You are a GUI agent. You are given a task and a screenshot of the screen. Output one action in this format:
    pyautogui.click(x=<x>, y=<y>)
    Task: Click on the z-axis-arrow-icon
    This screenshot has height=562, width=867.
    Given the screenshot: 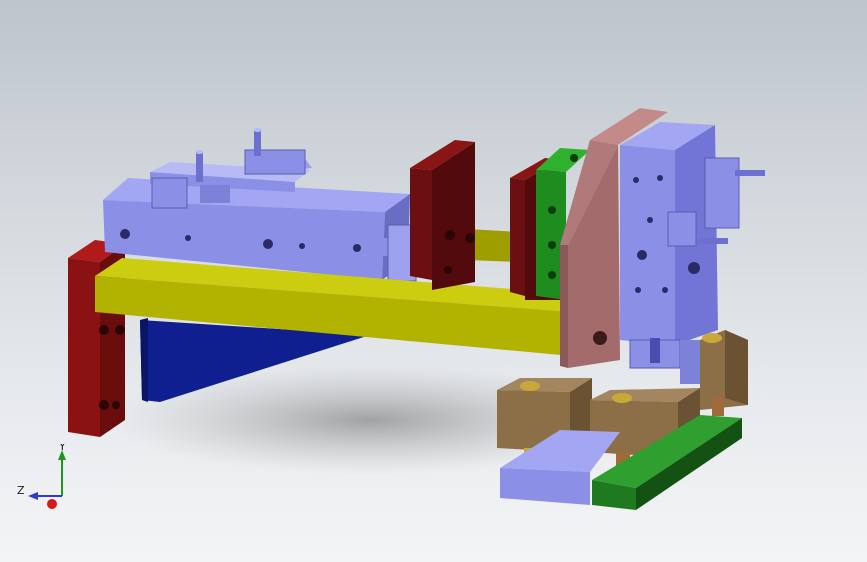 What is the action you would take?
    pyautogui.click(x=33, y=496)
    